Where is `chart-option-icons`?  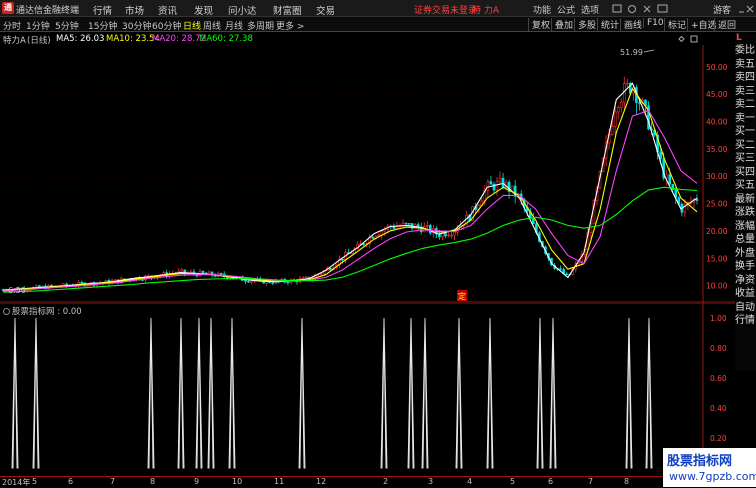 chart-option-icons is located at coordinates (688, 39).